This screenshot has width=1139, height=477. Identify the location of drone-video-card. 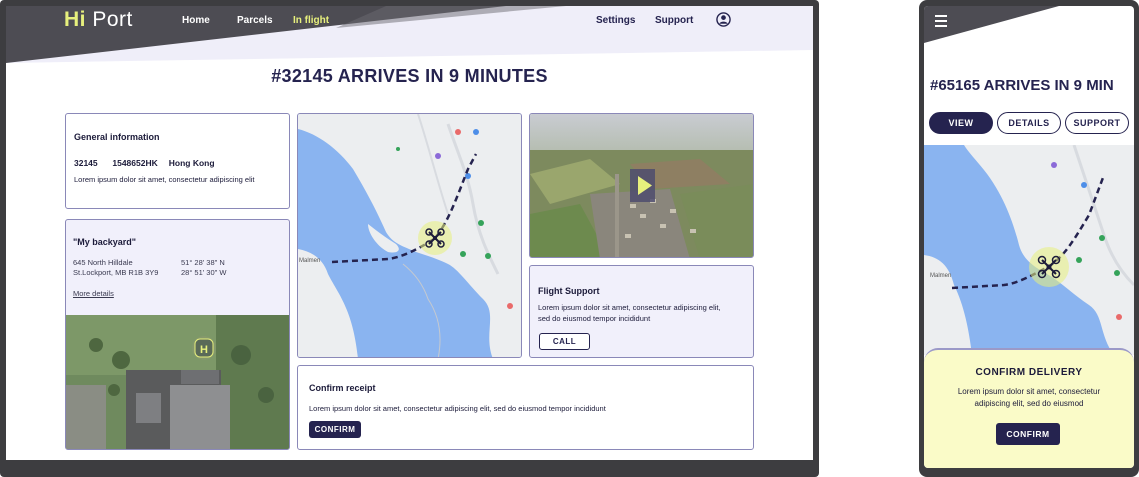
(641, 185).